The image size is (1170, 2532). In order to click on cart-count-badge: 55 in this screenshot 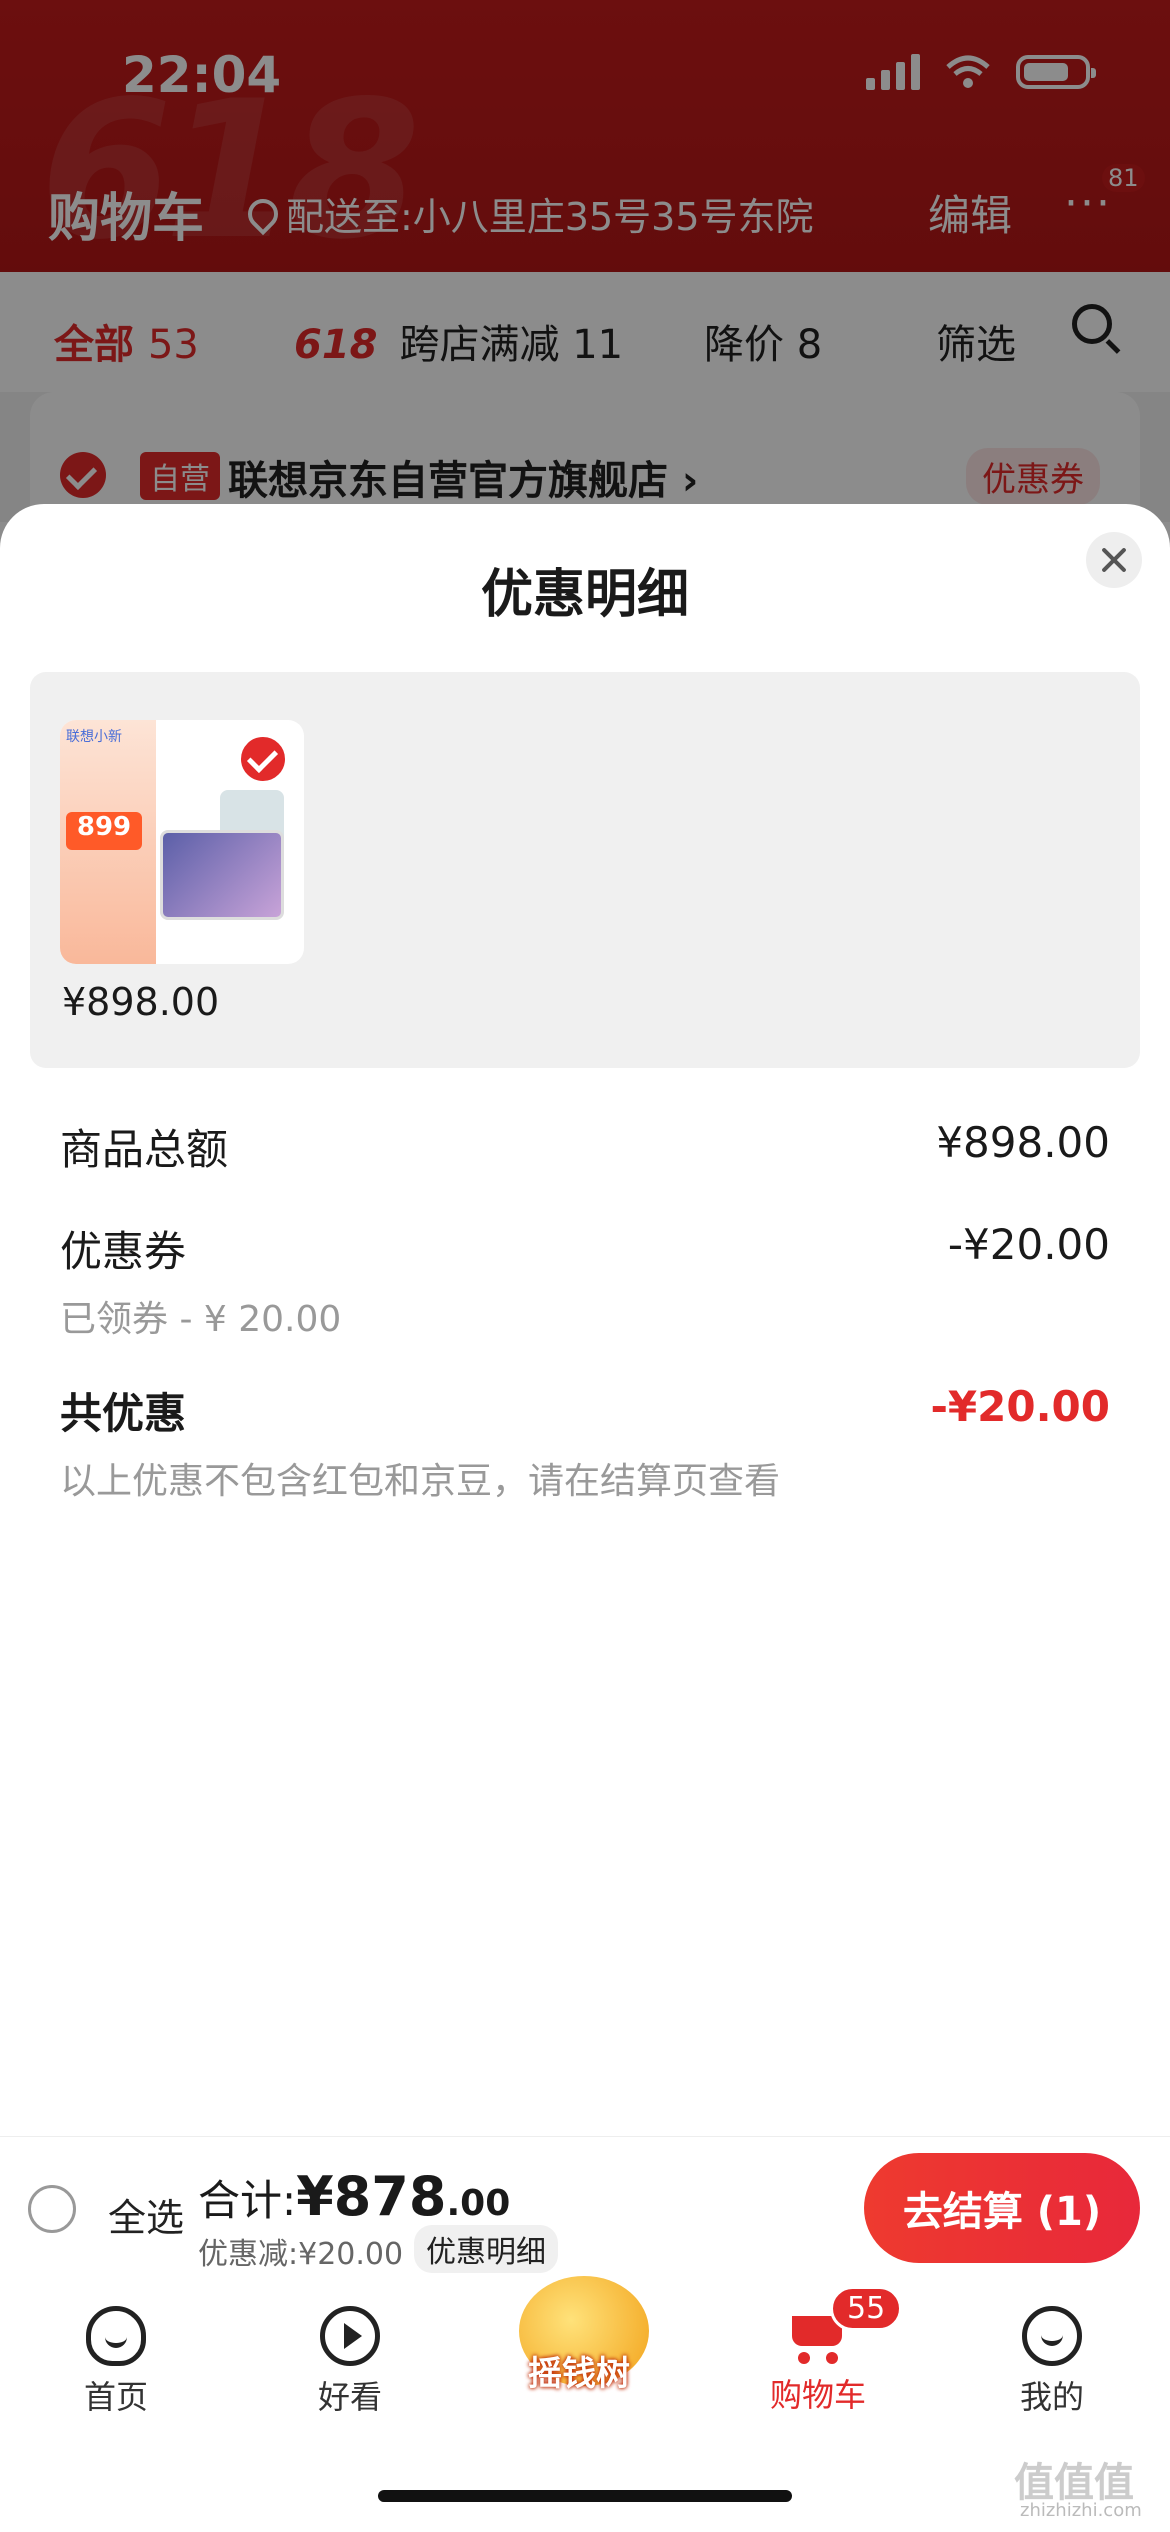, I will do `click(866, 2308)`.